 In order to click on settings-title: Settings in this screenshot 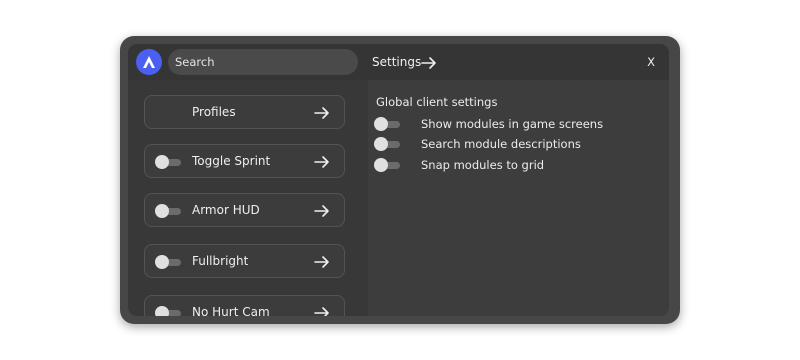, I will do `click(397, 62)`.